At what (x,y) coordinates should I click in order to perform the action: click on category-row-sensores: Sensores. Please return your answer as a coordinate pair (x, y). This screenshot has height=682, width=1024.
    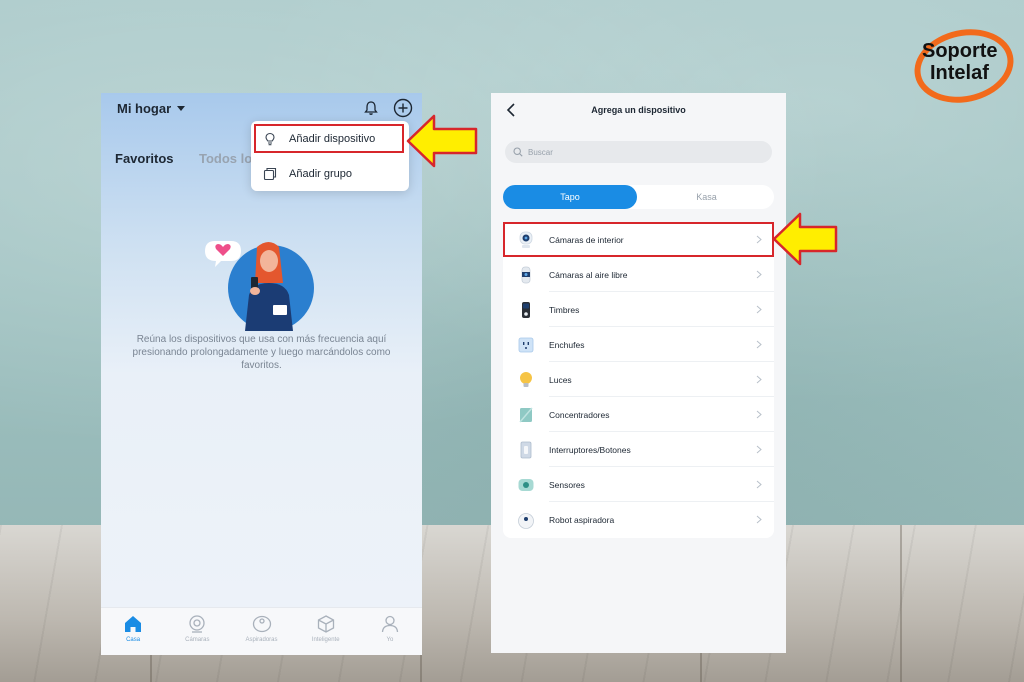
    Looking at the image, I should click on (638, 484).